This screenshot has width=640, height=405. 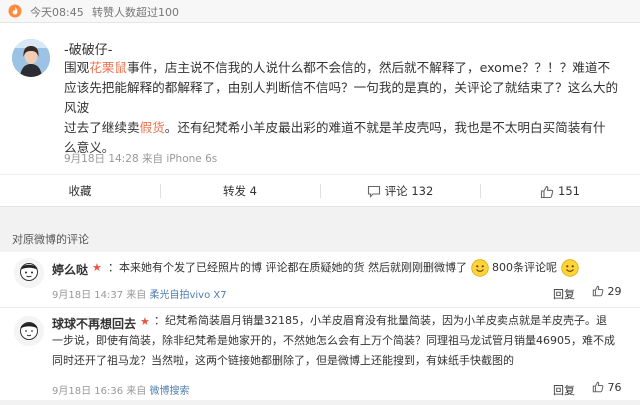 I want to click on topic-link: 花栗鼠, so click(x=108, y=67).